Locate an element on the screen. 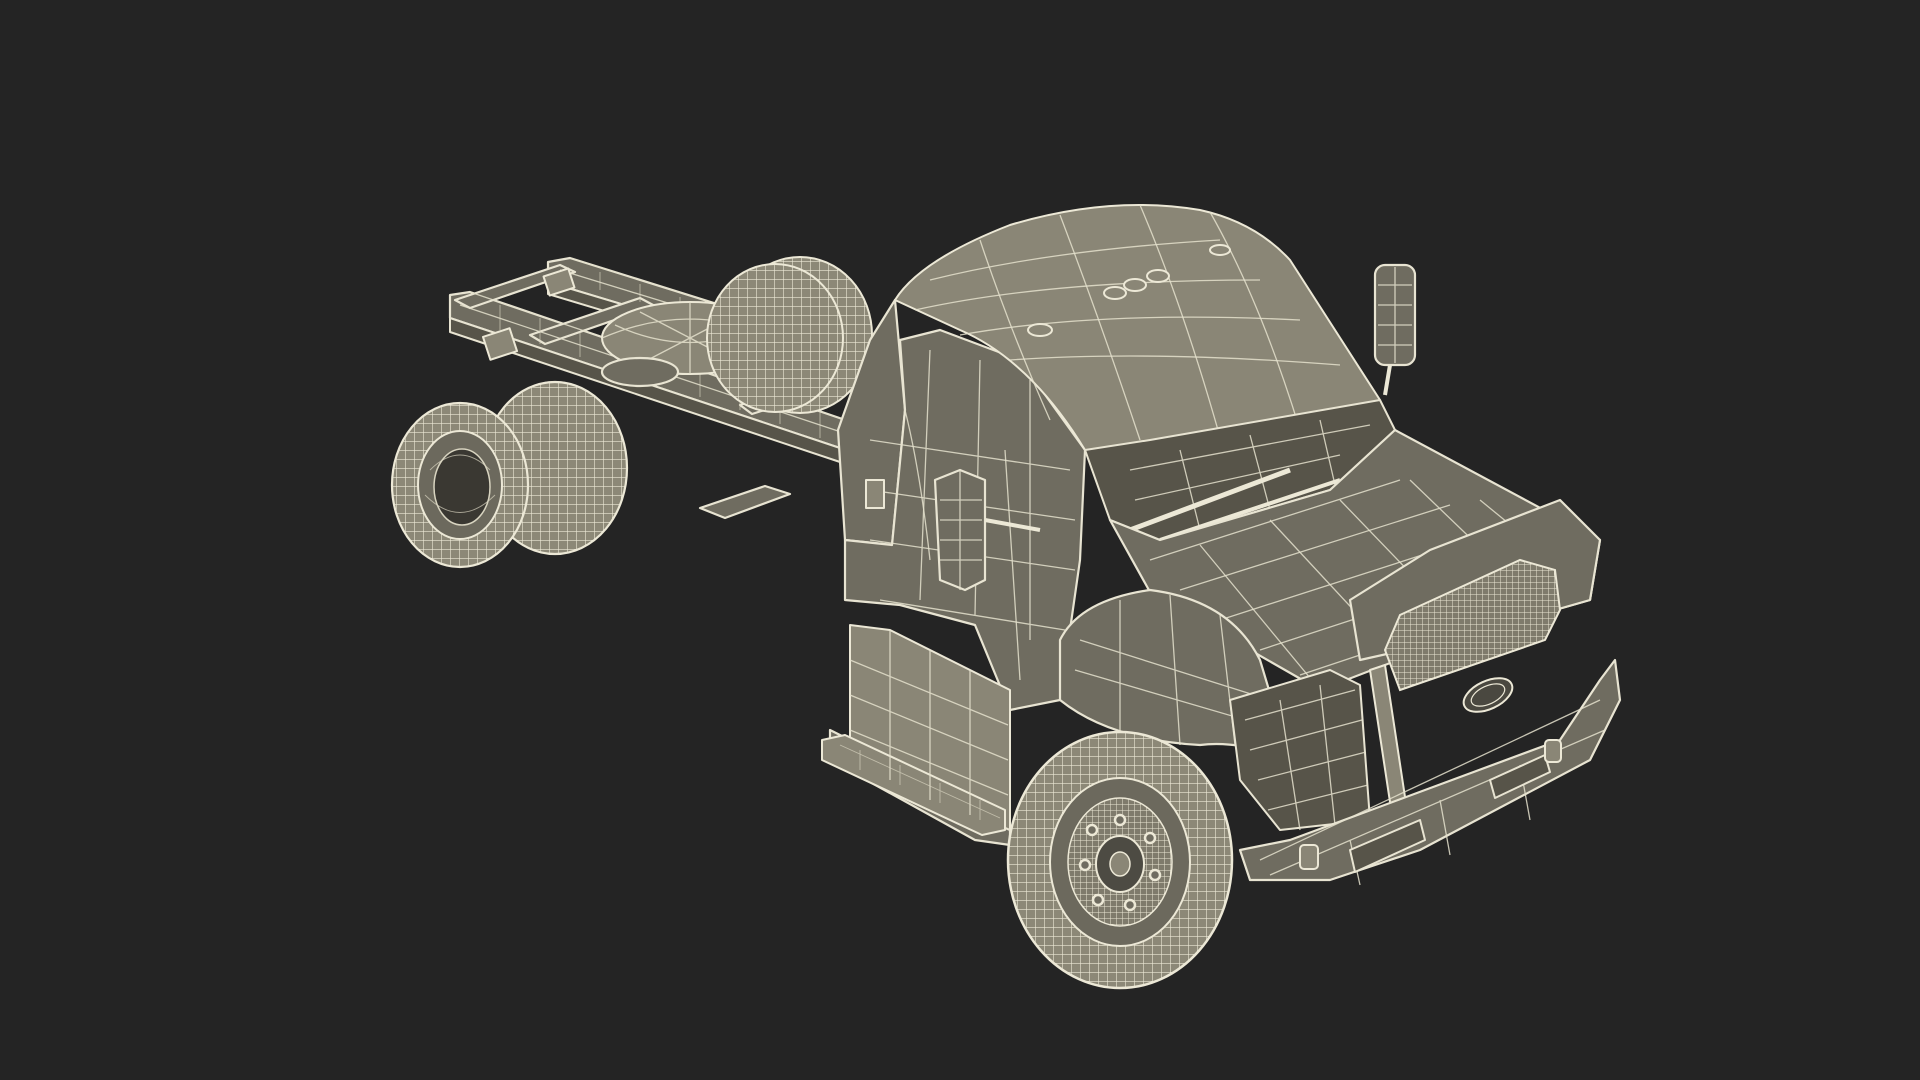 The width and height of the screenshot is (1920, 1080). step-box is located at coordinates (916, 735).